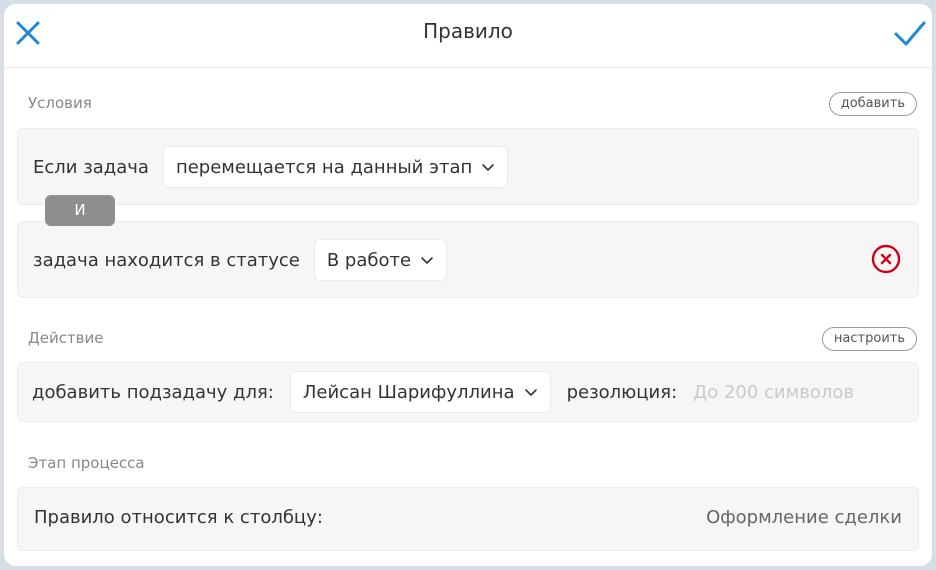 This screenshot has height=570, width=936. What do you see at coordinates (60, 103) in the screenshot?
I see `conditions-label: Условия` at bounding box center [60, 103].